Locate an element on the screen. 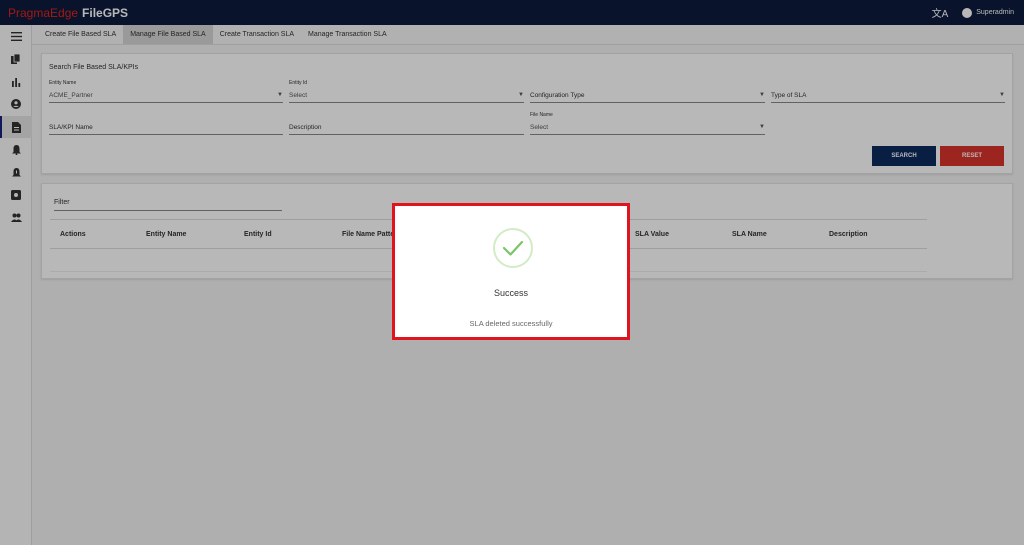  dialog-message: SLA deleted successfully is located at coordinates (511, 323).